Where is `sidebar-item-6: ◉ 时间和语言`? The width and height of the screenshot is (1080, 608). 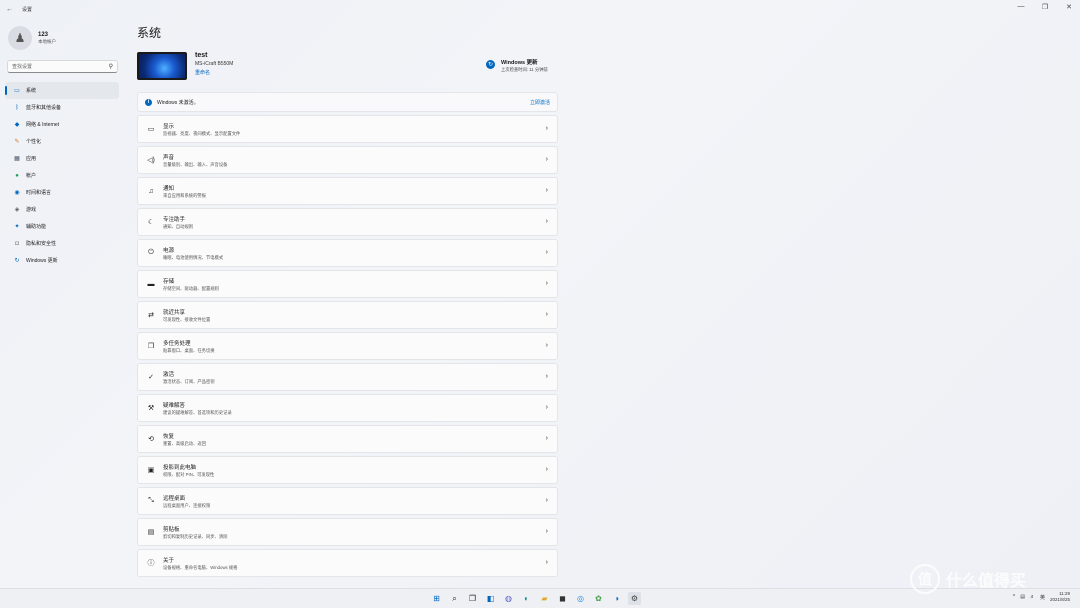 sidebar-item-6: ◉ 时间和语言 is located at coordinates (62, 192).